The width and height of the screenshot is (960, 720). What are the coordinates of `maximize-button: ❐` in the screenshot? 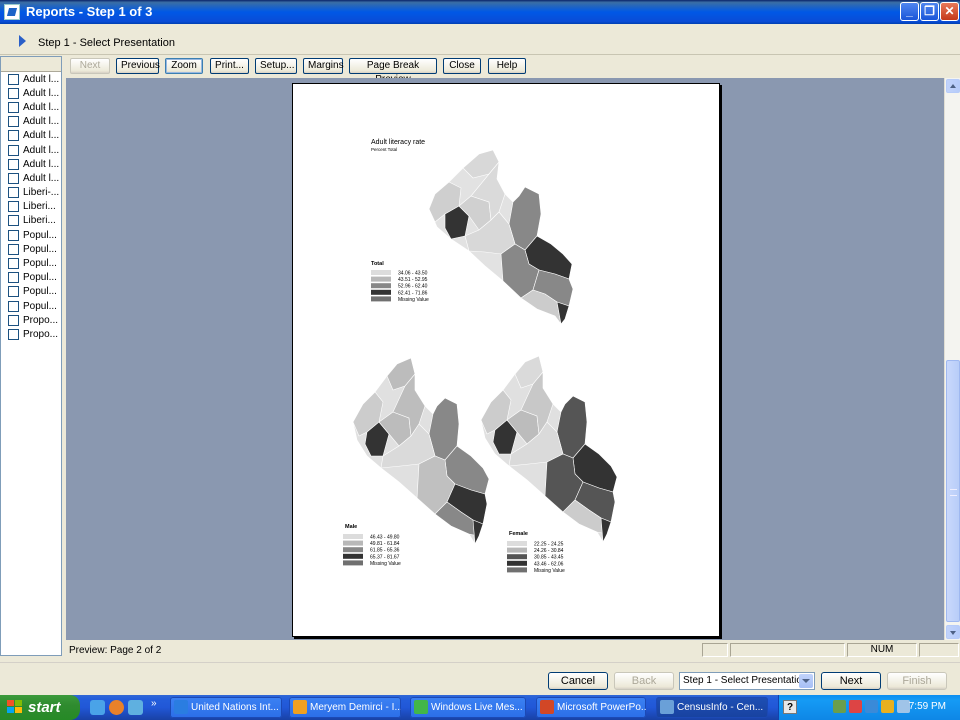 It's located at (929, 11).